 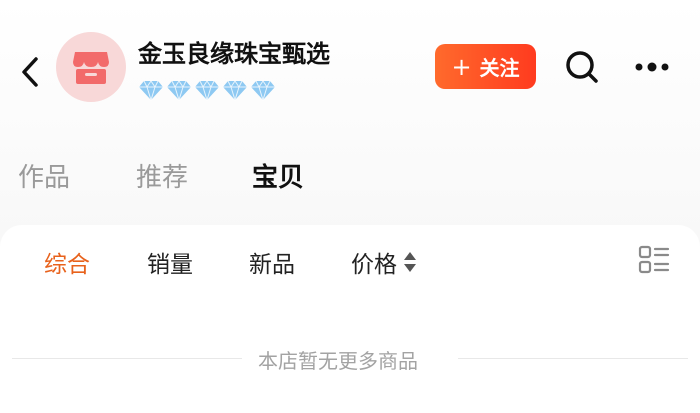 What do you see at coordinates (67, 265) in the screenshot?
I see `sort-comprehensive-label: 综合` at bounding box center [67, 265].